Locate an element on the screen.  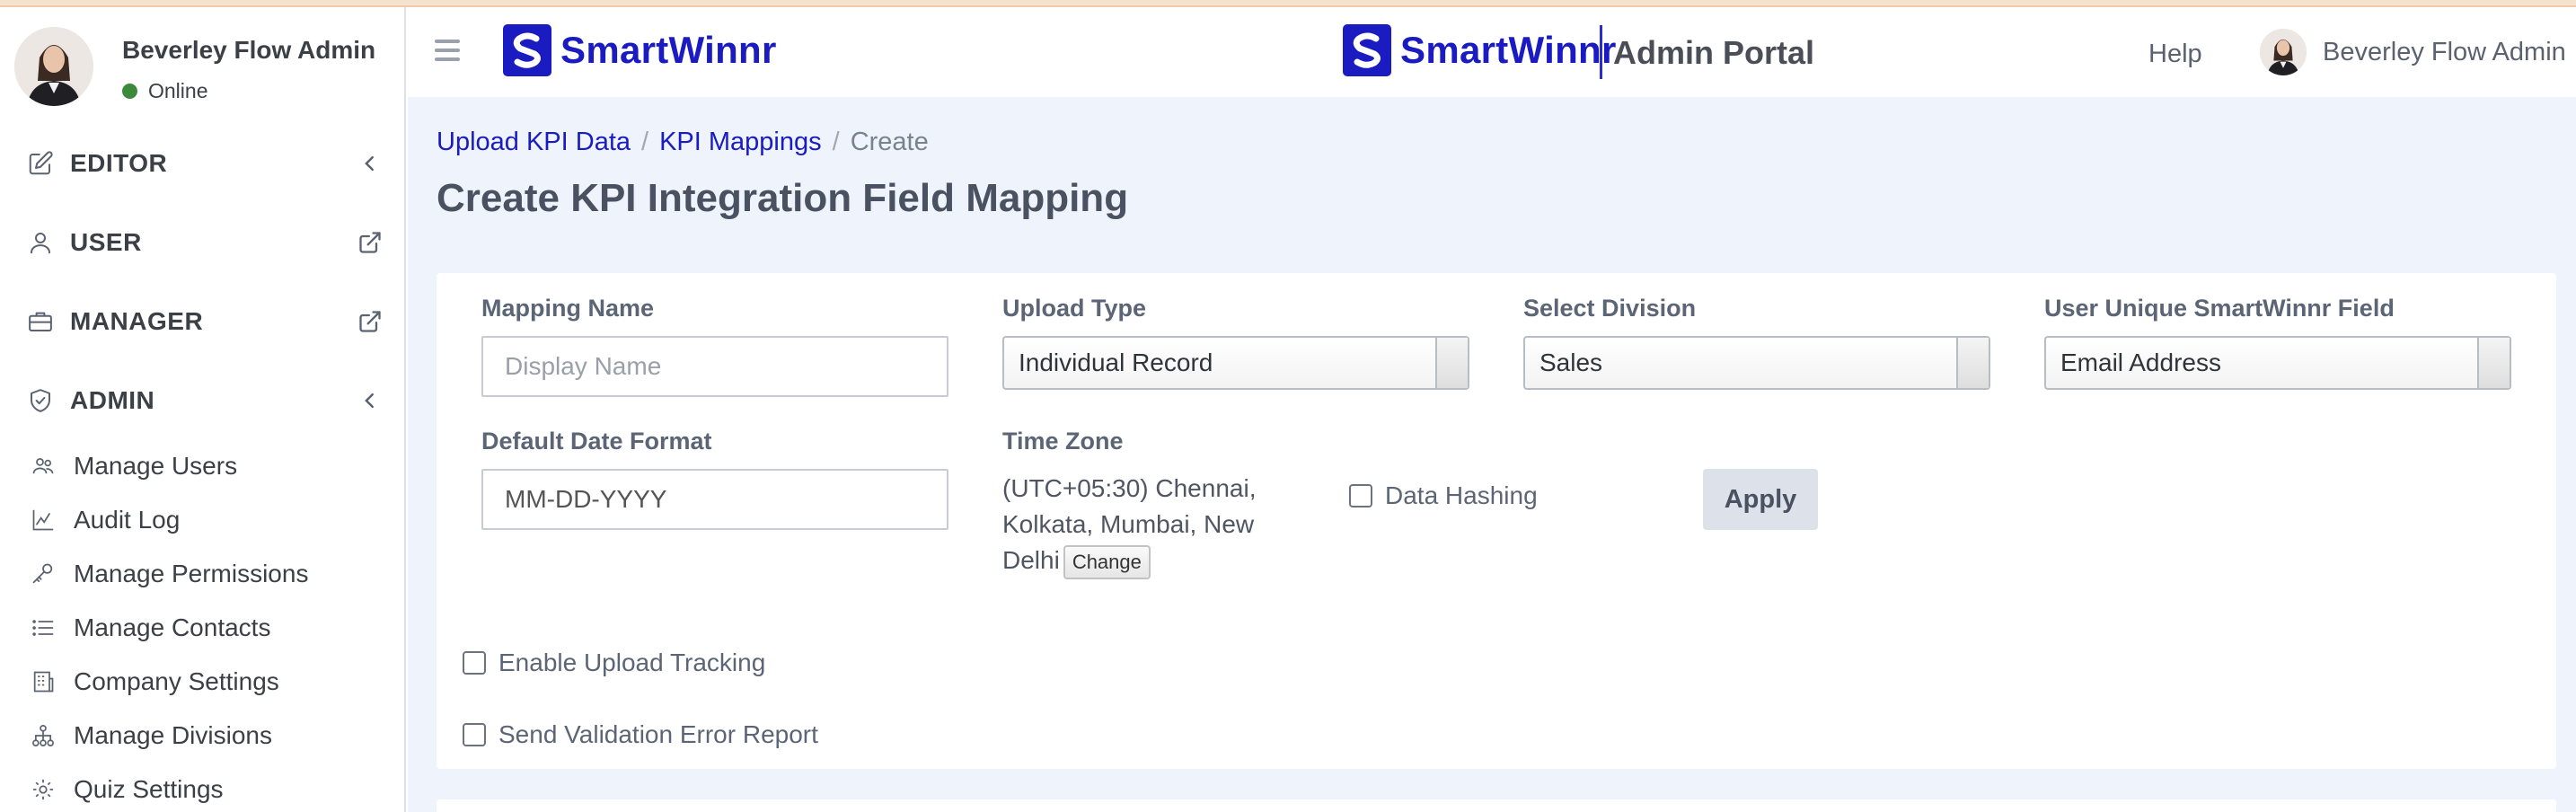
breadcrumb: Upload KPI Data / KPI Mappings / Create is located at coordinates (683, 142).